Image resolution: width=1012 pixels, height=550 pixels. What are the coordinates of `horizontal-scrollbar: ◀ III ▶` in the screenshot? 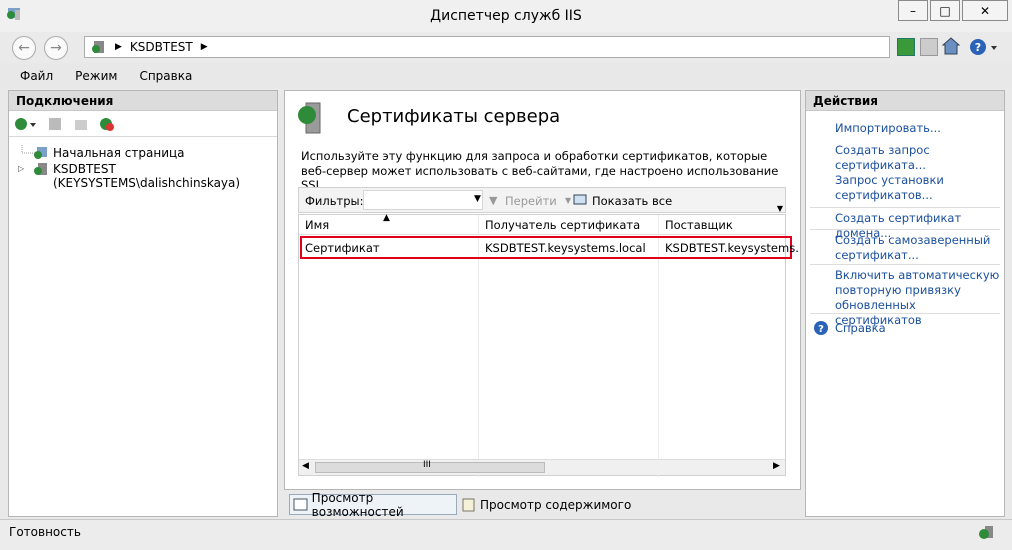 It's located at (542, 467).